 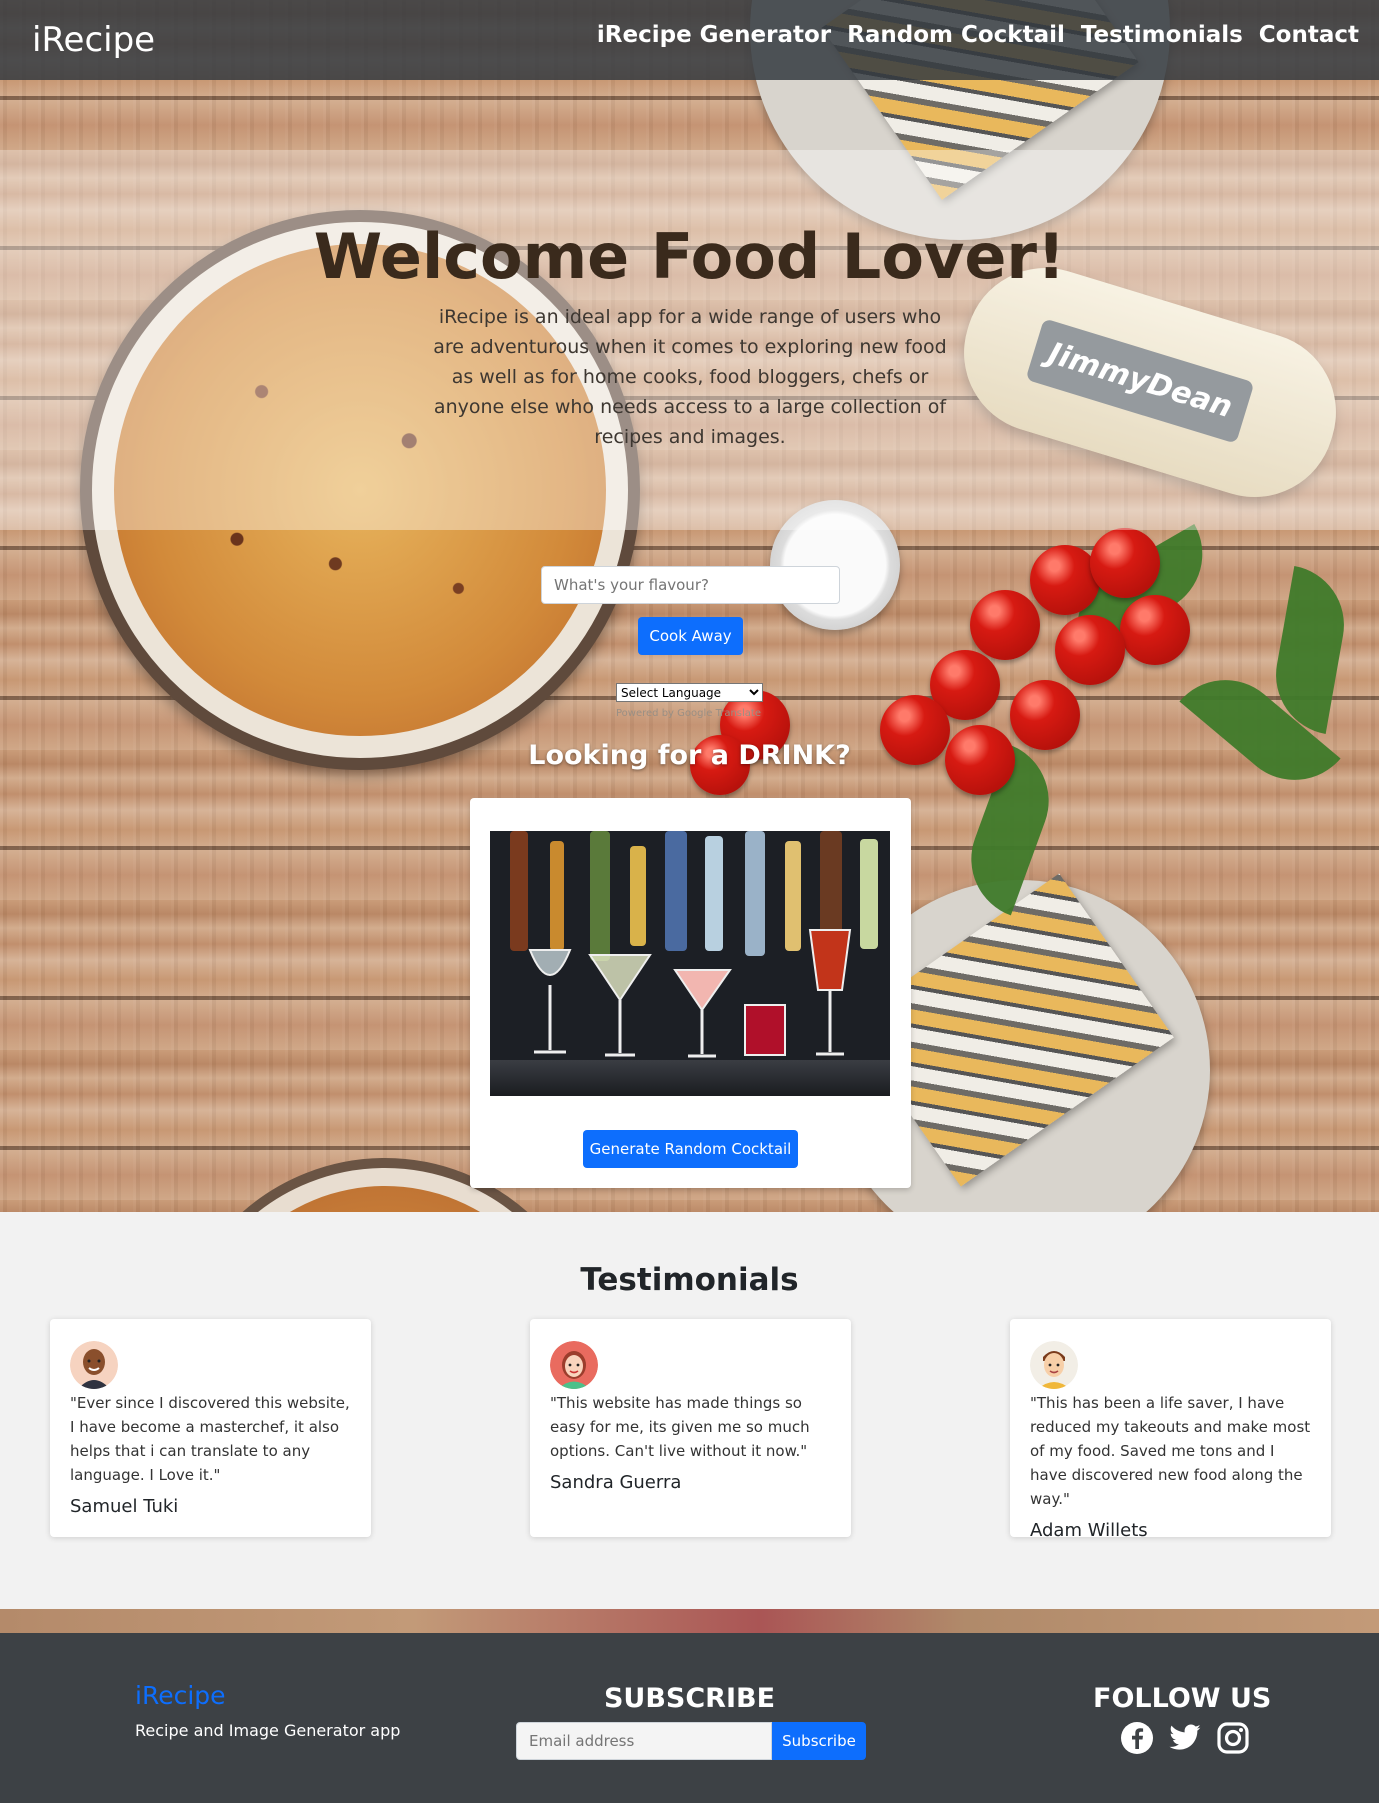 What do you see at coordinates (956, 35) in the screenshot?
I see `nav-link-random-cocktail: Random Cocktail` at bounding box center [956, 35].